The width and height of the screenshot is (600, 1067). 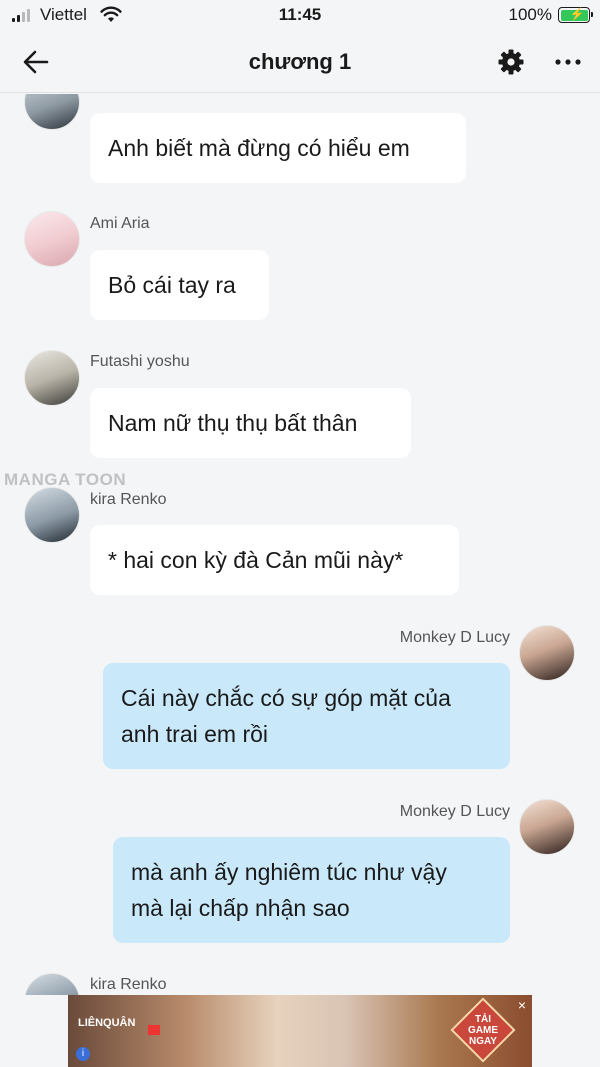 I want to click on nav-bar: chương 1, so click(x=300, y=61).